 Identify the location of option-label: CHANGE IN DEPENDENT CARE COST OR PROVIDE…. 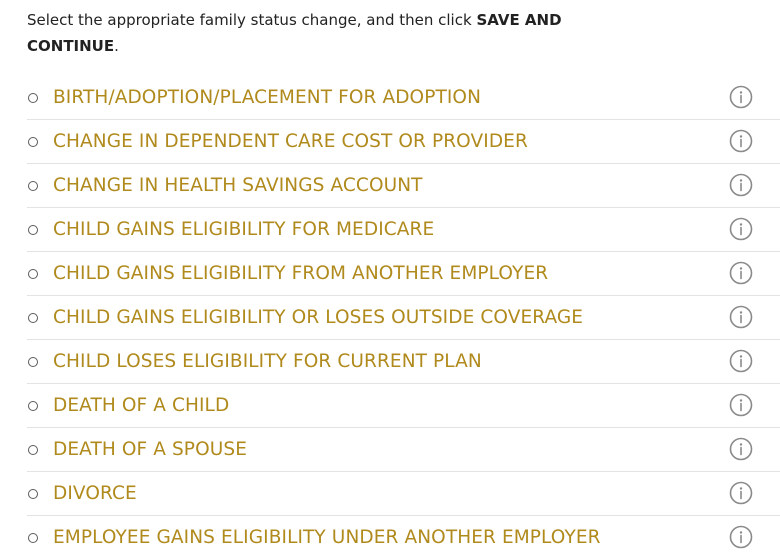
(290, 141).